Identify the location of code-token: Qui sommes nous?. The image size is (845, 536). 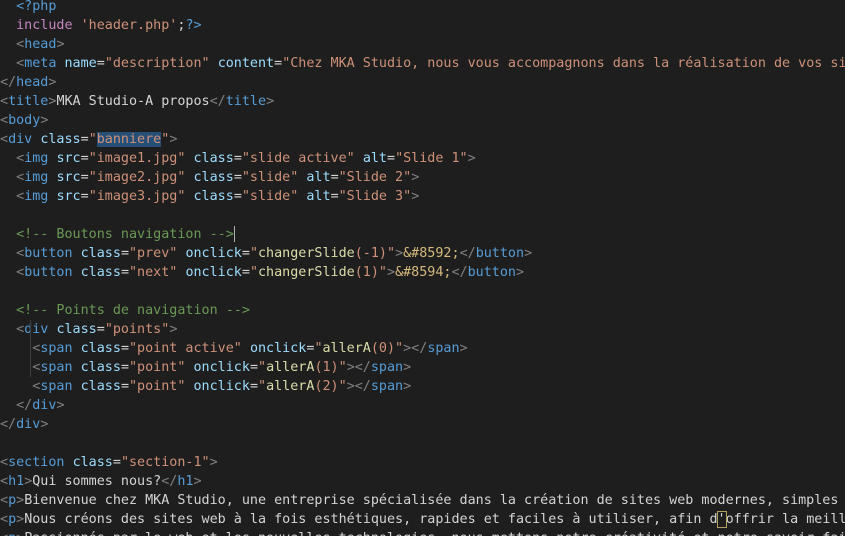
(97, 481).